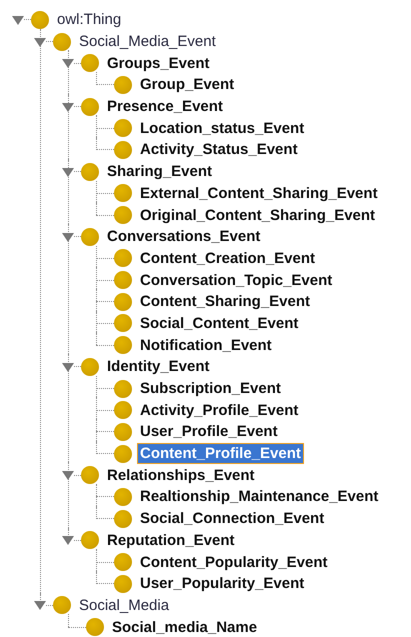  What do you see at coordinates (227, 258) in the screenshot?
I see `class-label: Content_Creation_Event` at bounding box center [227, 258].